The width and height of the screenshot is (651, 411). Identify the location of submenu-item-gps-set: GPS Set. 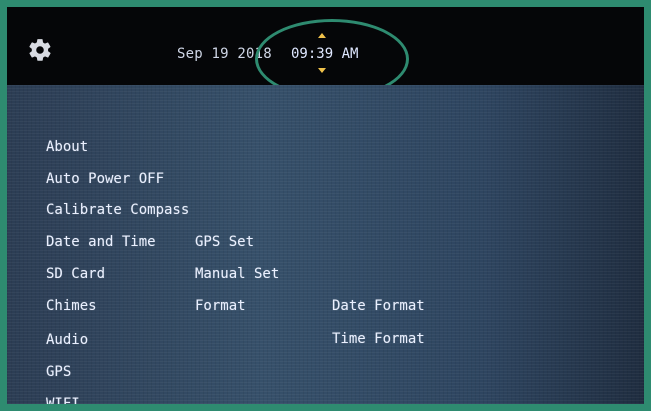
(224, 242).